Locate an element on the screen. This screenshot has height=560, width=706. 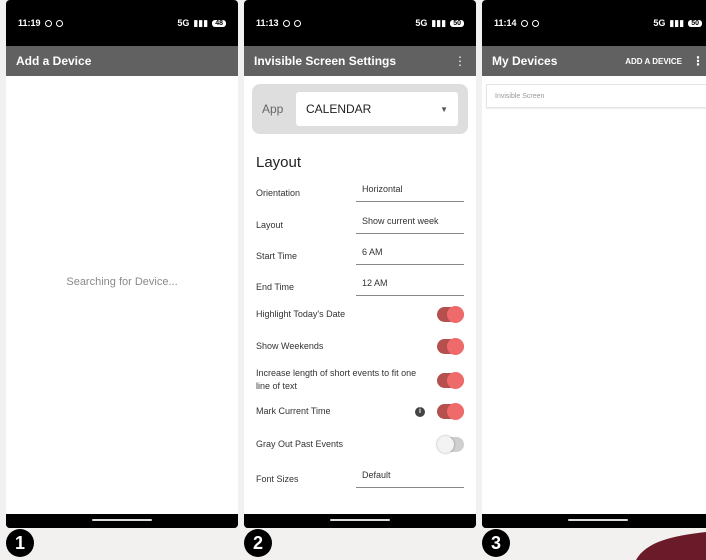
setting-label: Gray Out Past Events is located at coordinates (300, 444).